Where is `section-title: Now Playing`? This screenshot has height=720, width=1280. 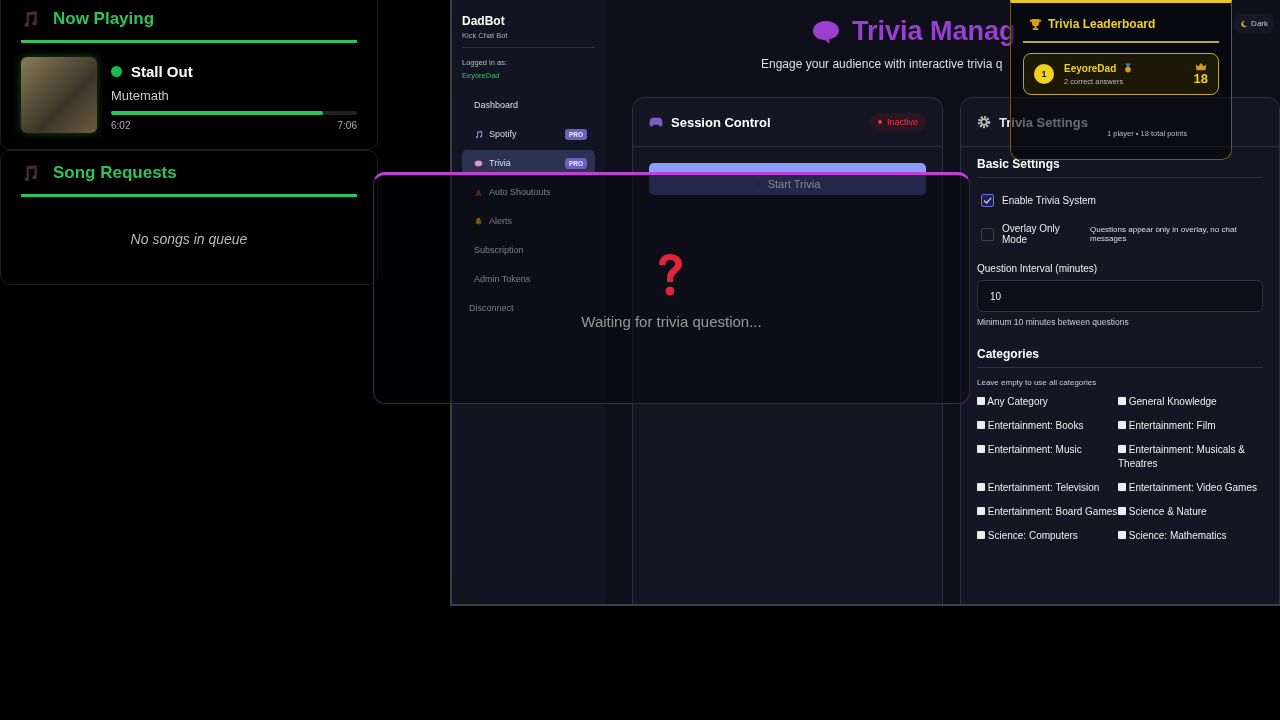 section-title: Now Playing is located at coordinates (104, 19).